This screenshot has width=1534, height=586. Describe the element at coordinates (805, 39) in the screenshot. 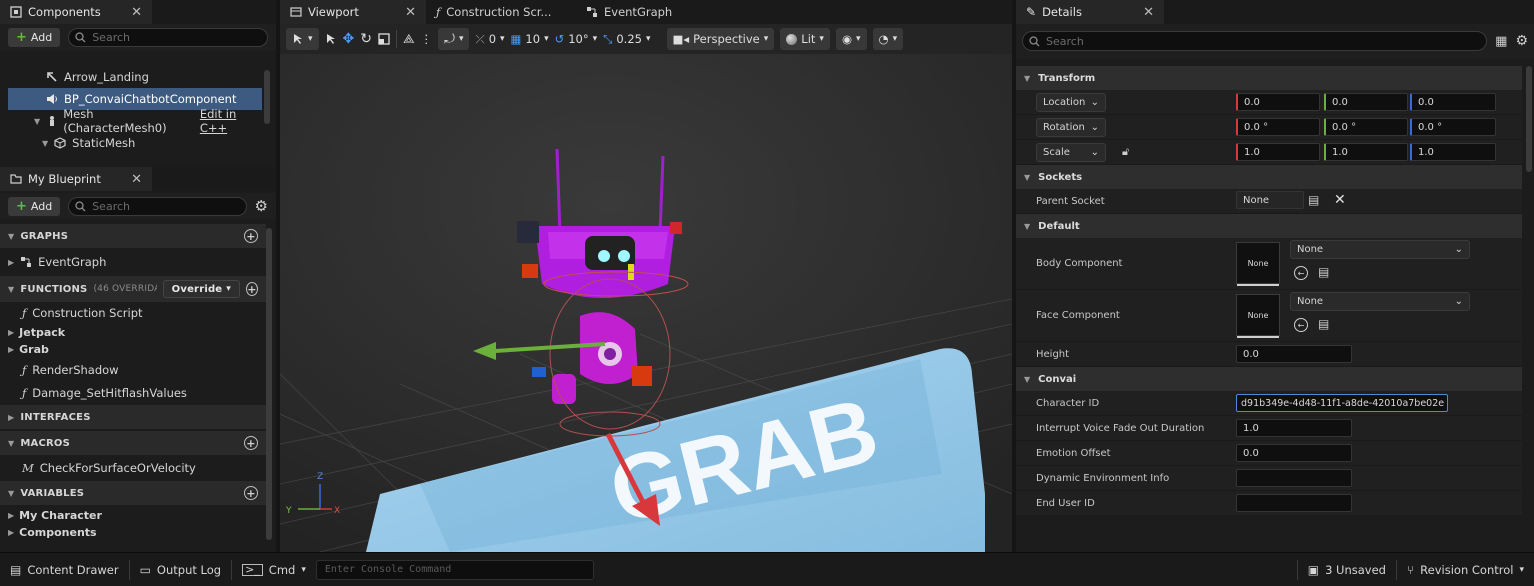

I see `lit-dropdown: Lit ▾` at that location.